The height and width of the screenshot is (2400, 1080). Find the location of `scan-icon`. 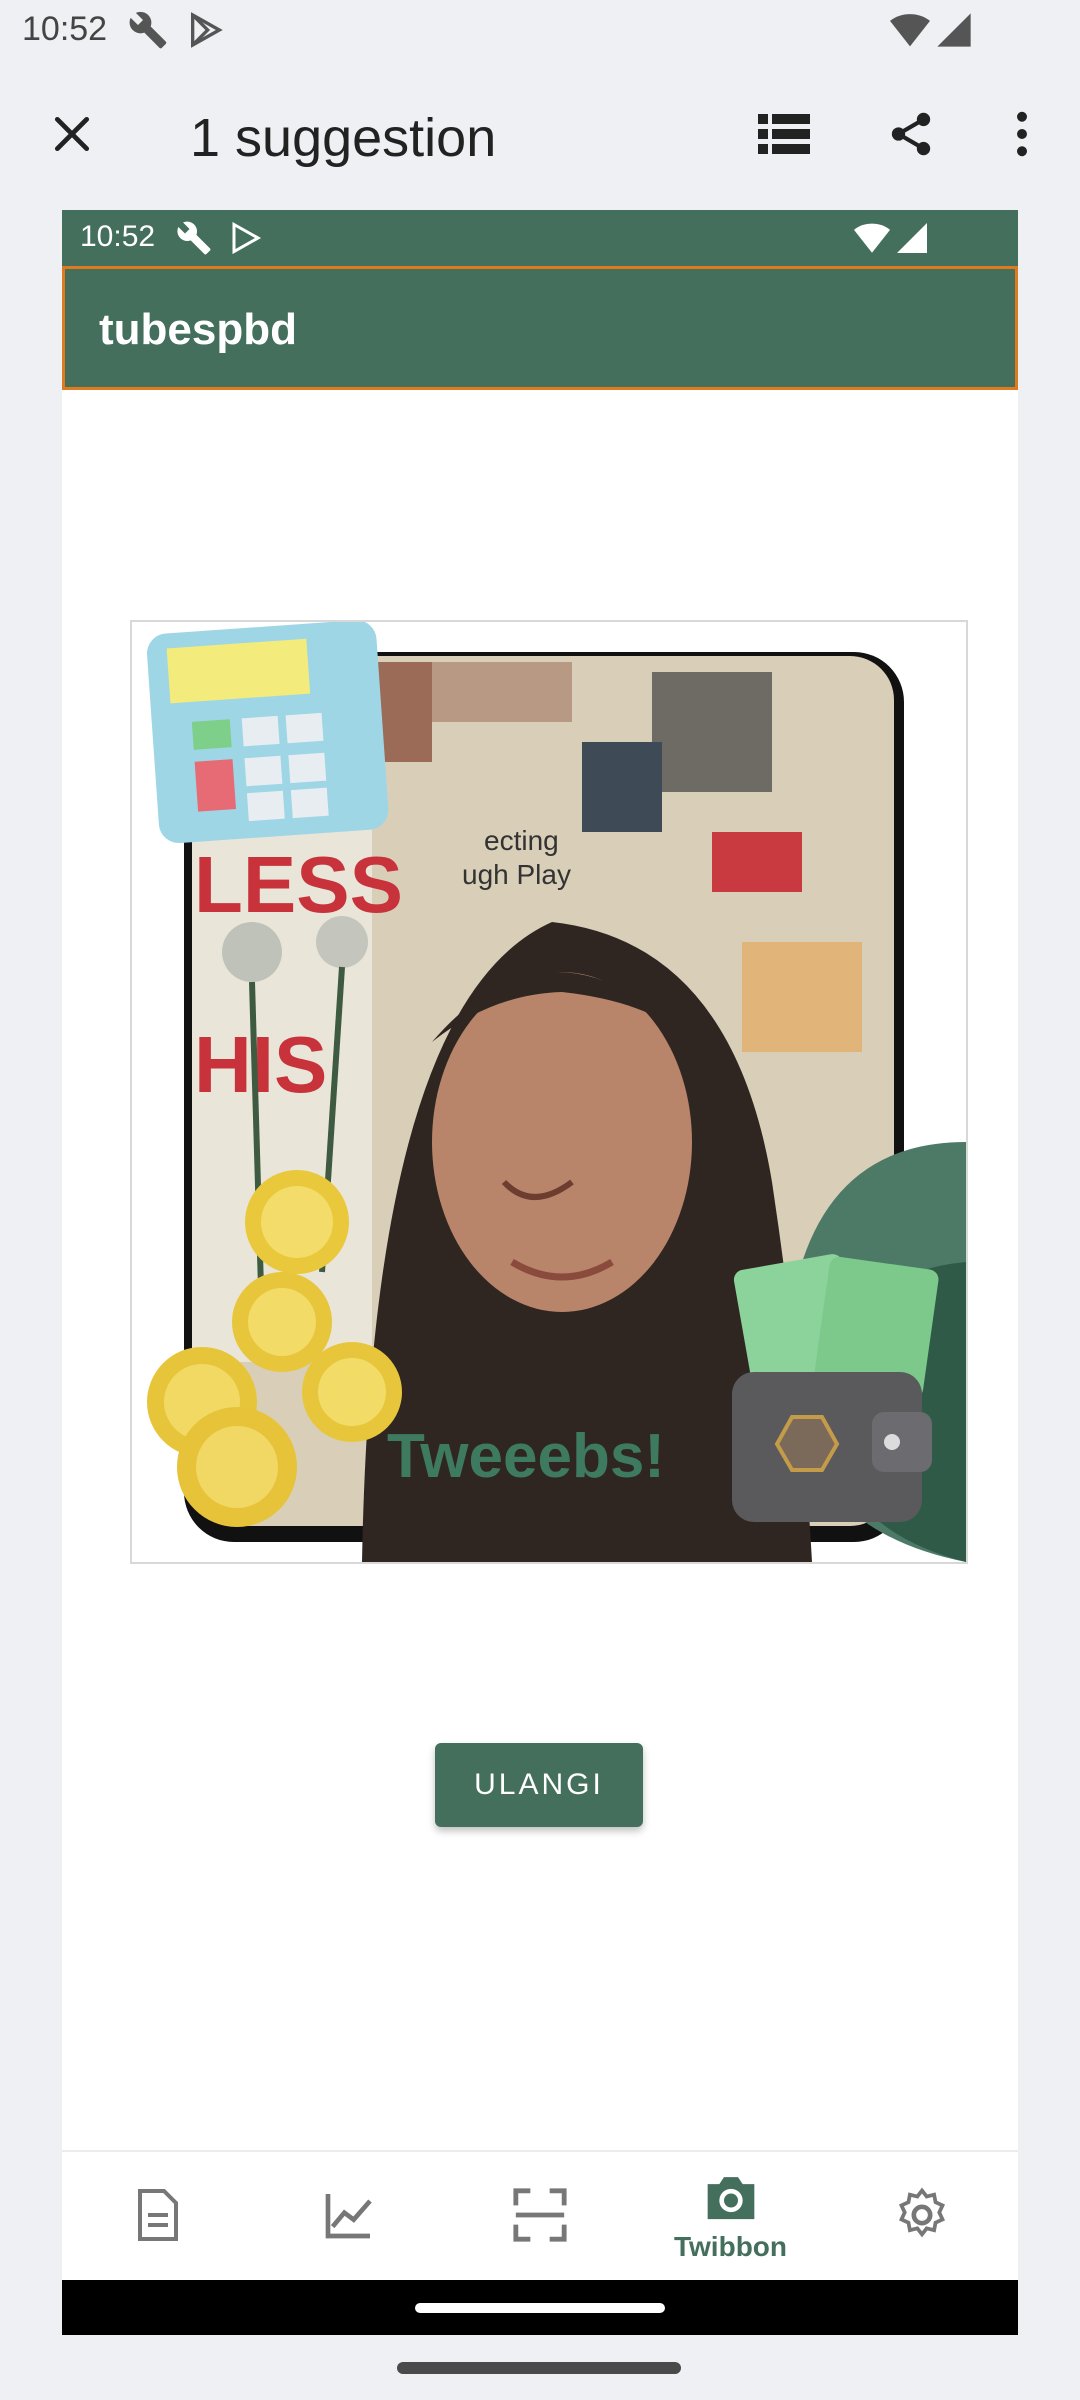

scan-icon is located at coordinates (540, 2217).